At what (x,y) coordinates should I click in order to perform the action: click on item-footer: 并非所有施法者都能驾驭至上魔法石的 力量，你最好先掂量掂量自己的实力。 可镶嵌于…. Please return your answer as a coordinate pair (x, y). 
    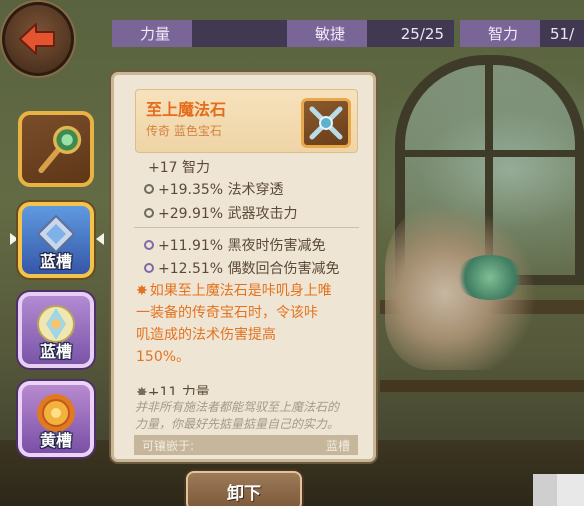
    Looking at the image, I should click on (243, 427).